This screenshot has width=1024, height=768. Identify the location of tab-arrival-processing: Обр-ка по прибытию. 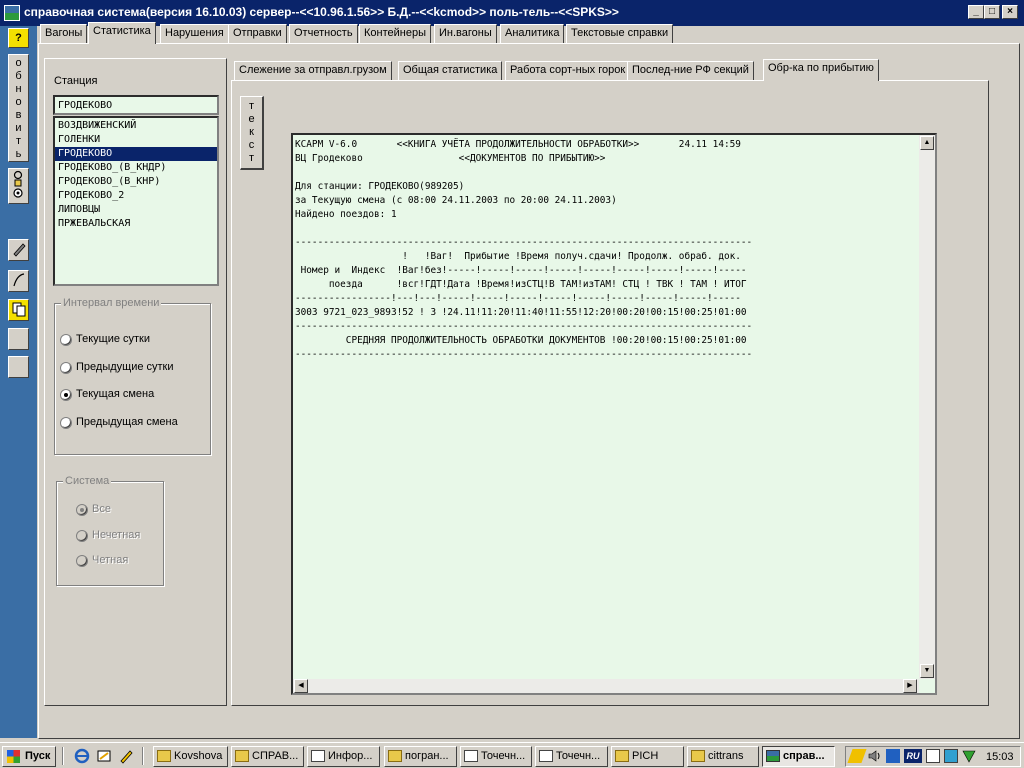
(821, 70).